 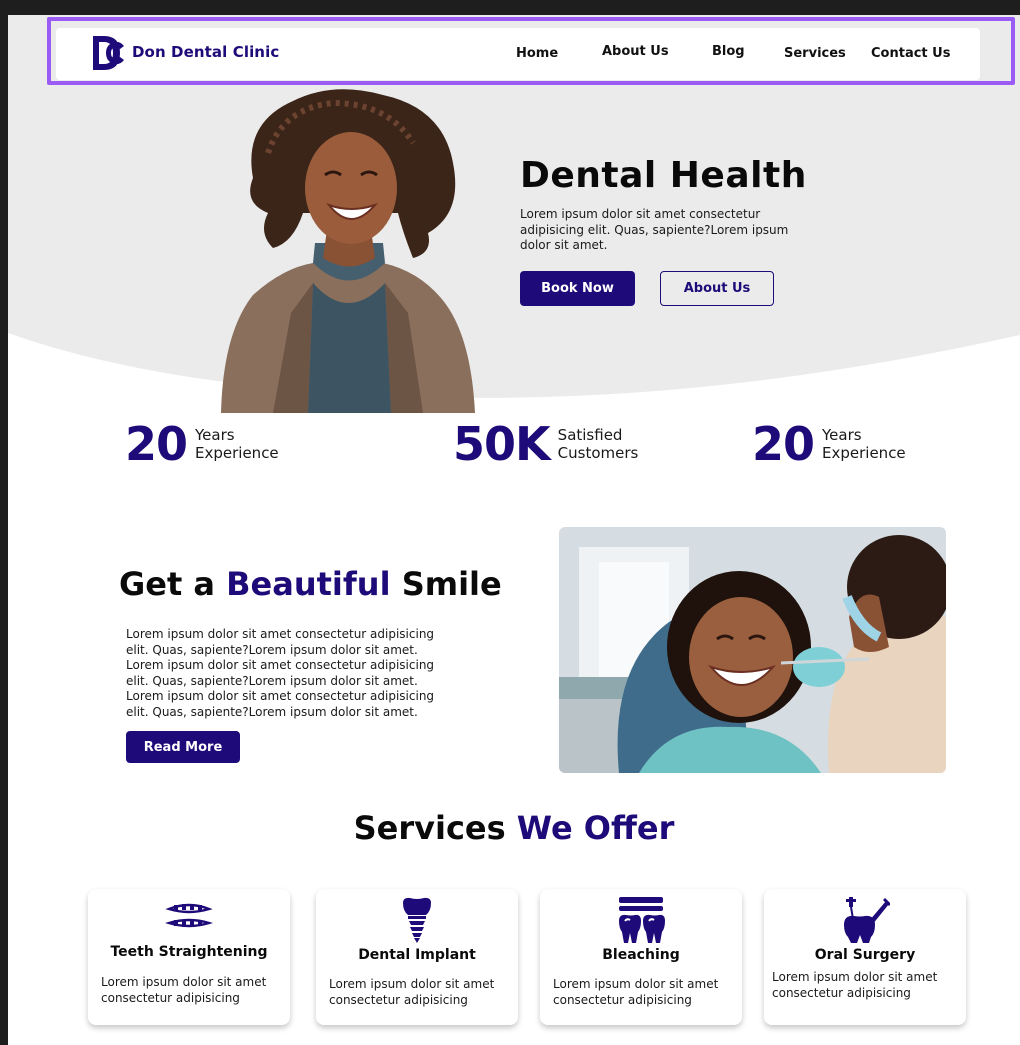 What do you see at coordinates (641, 920) in the screenshot?
I see `bleaching-icon` at bounding box center [641, 920].